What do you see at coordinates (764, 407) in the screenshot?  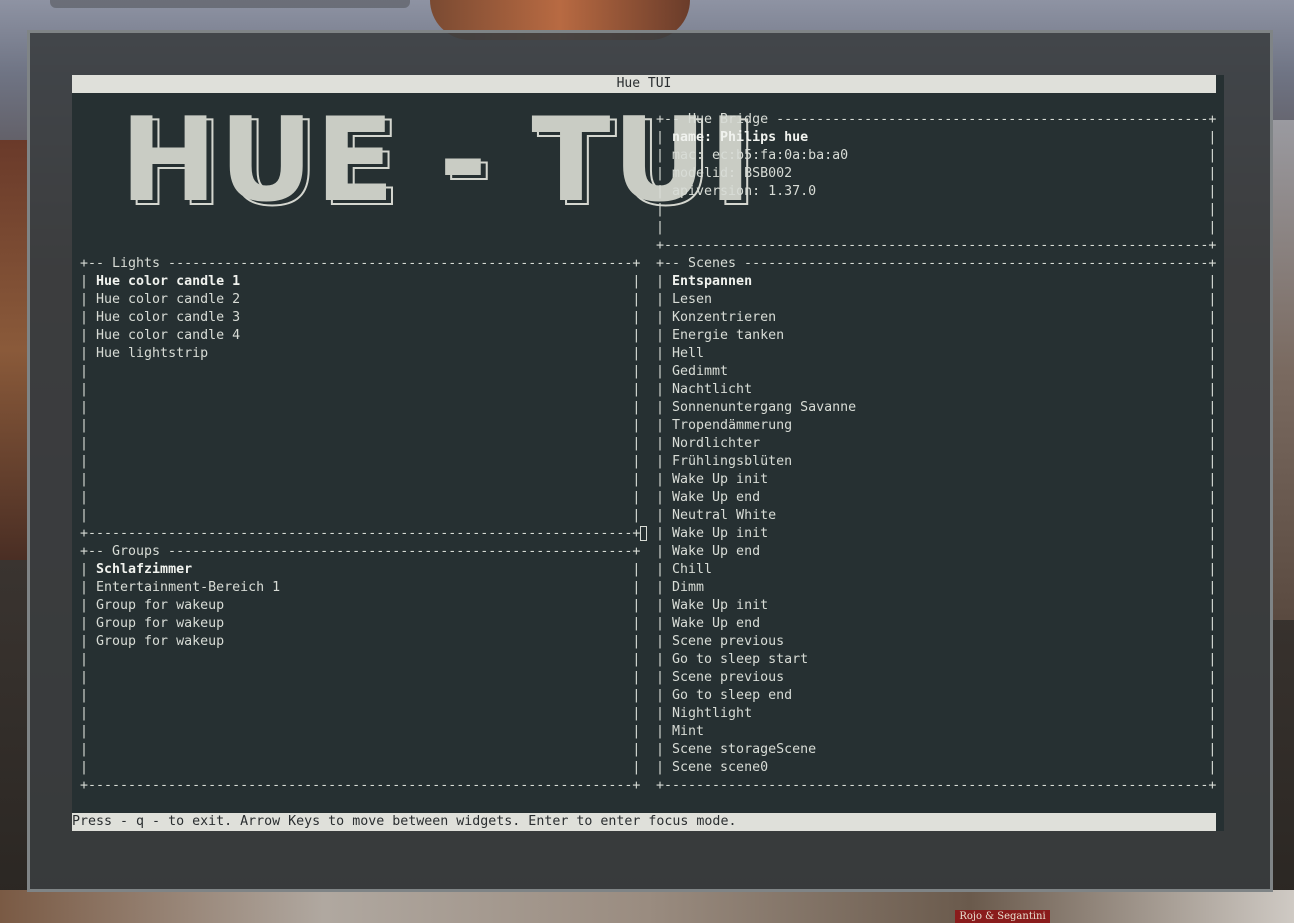 I see `scene-item: Sonnenuntergang Savanne` at bounding box center [764, 407].